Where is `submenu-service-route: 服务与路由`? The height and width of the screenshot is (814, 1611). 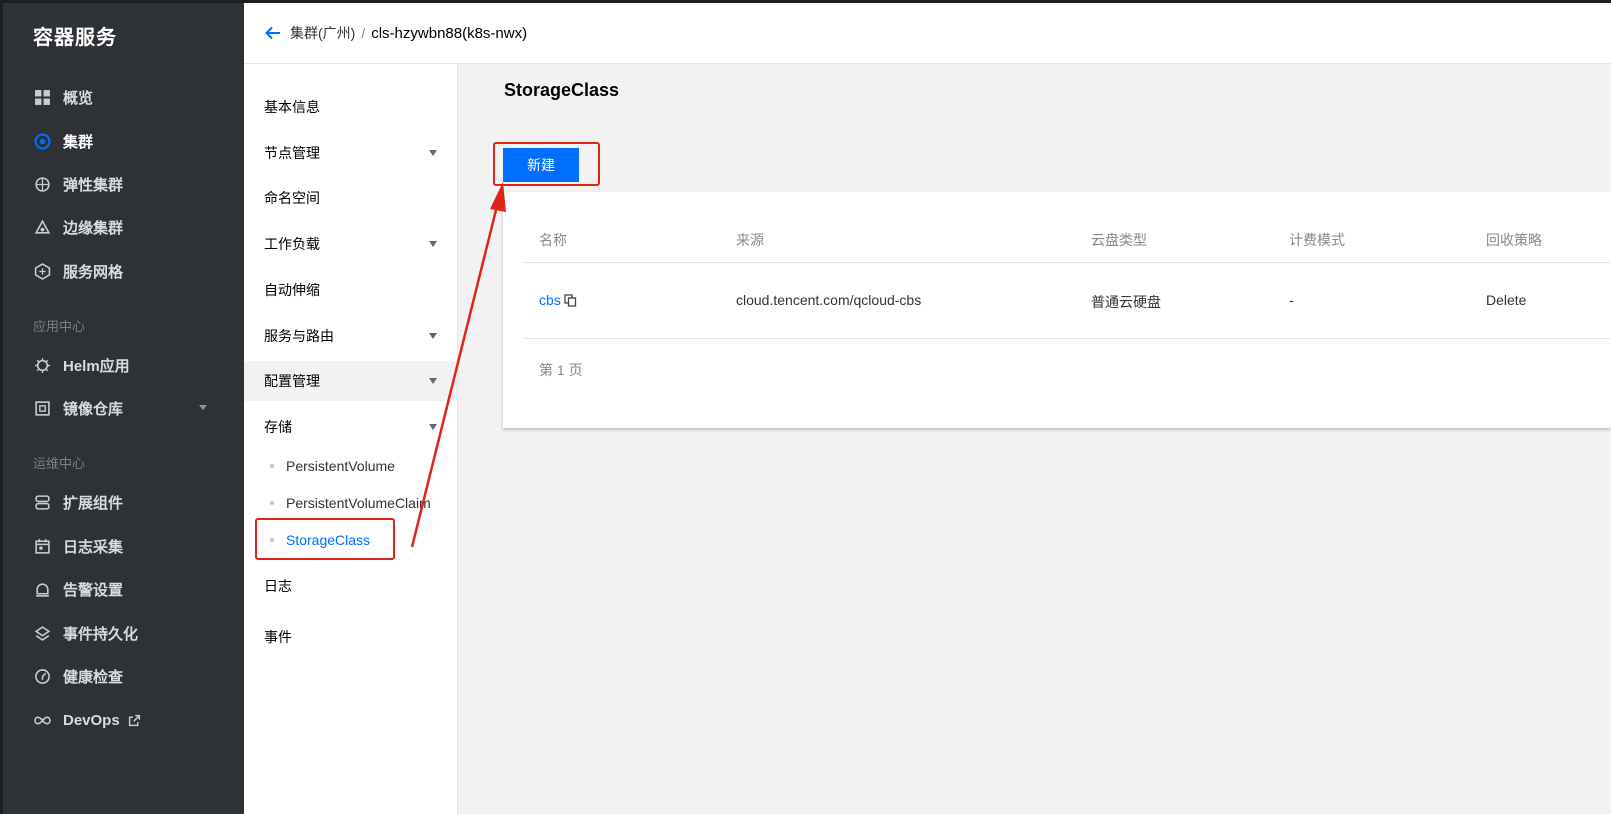 submenu-service-route: 服务与路由 is located at coordinates (350, 336).